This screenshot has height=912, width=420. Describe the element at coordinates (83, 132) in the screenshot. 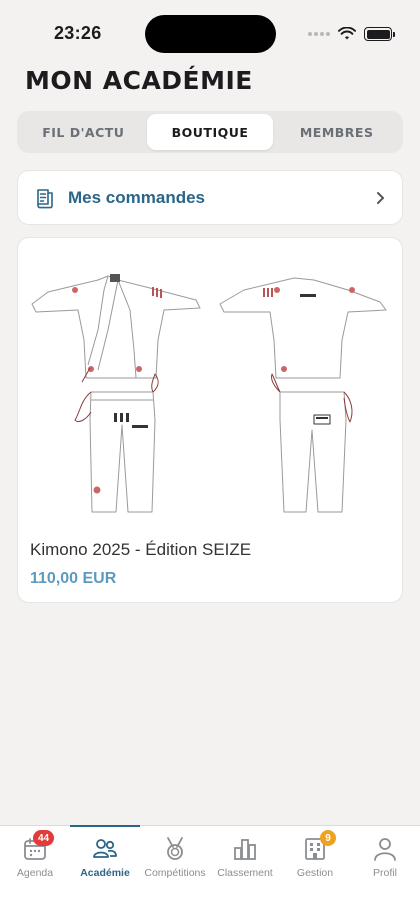

I see `tab-fil-d-actu: FIL D'ACTU` at that location.